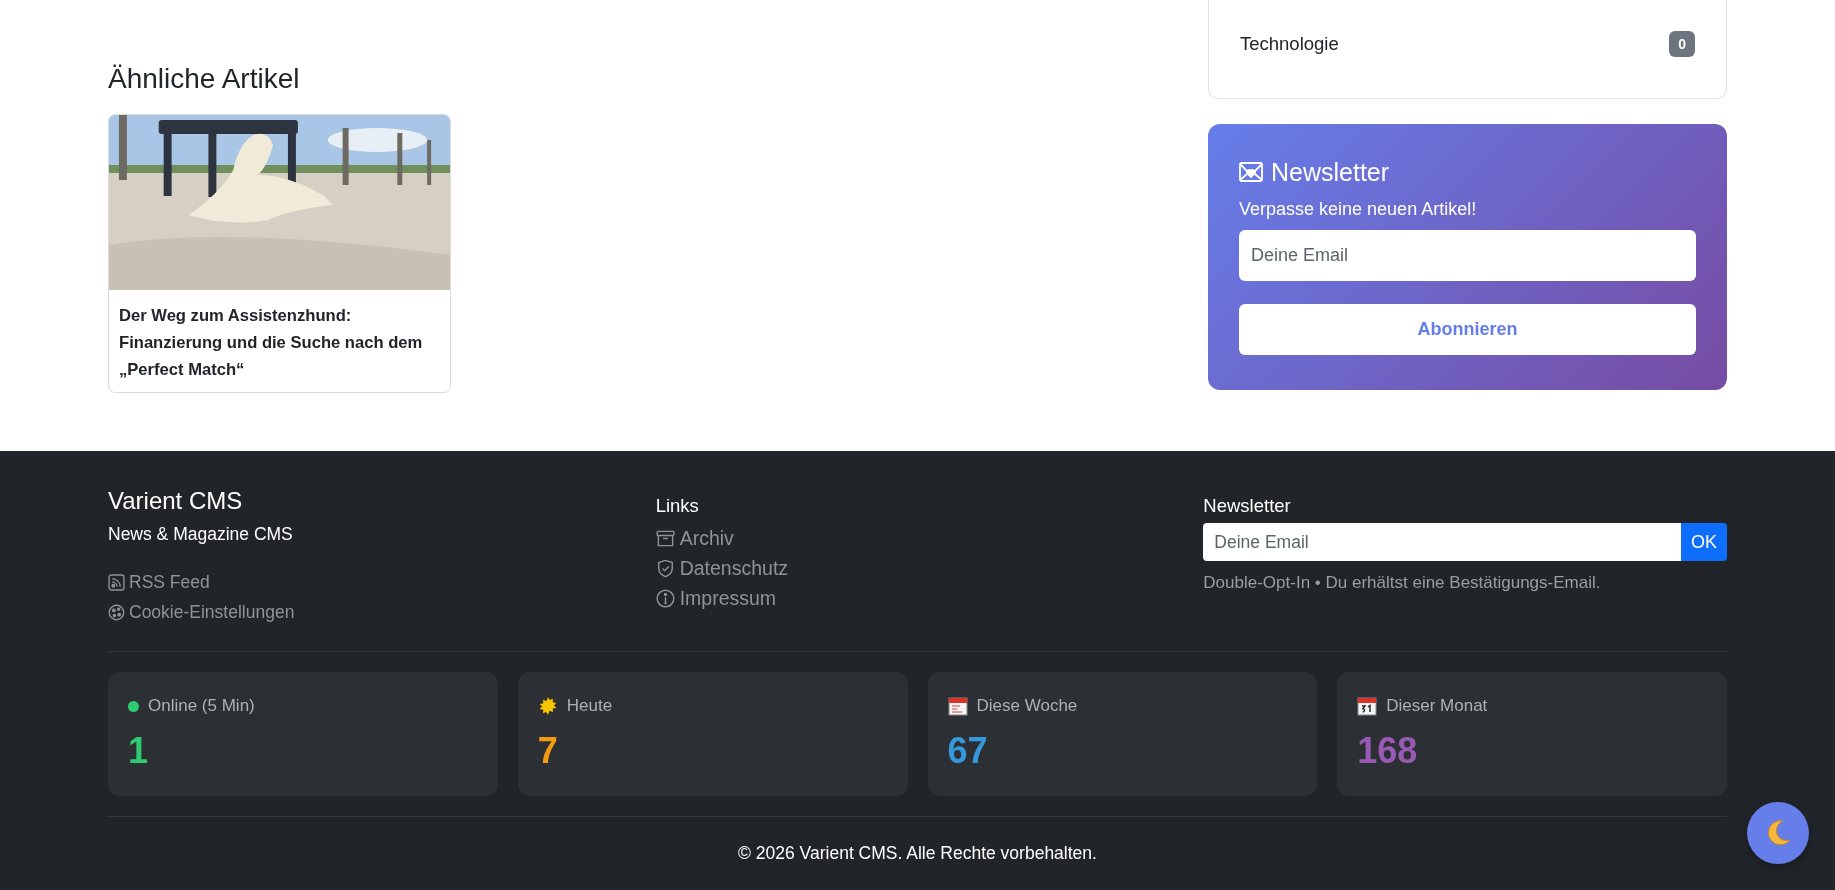  I want to click on footer-heading: Links, so click(677, 506).